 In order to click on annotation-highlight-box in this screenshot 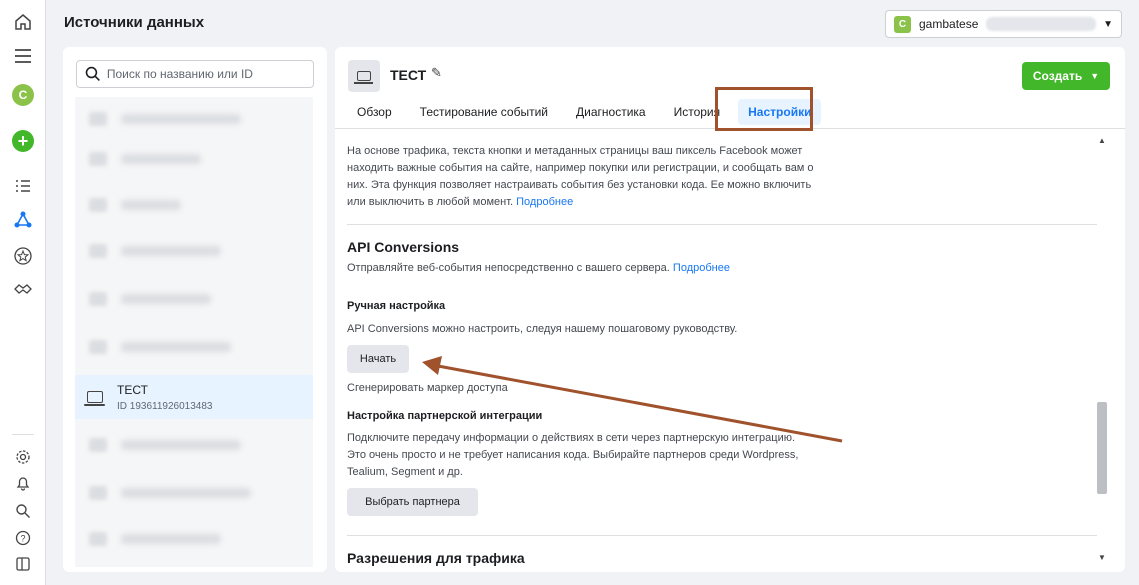, I will do `click(764, 109)`.